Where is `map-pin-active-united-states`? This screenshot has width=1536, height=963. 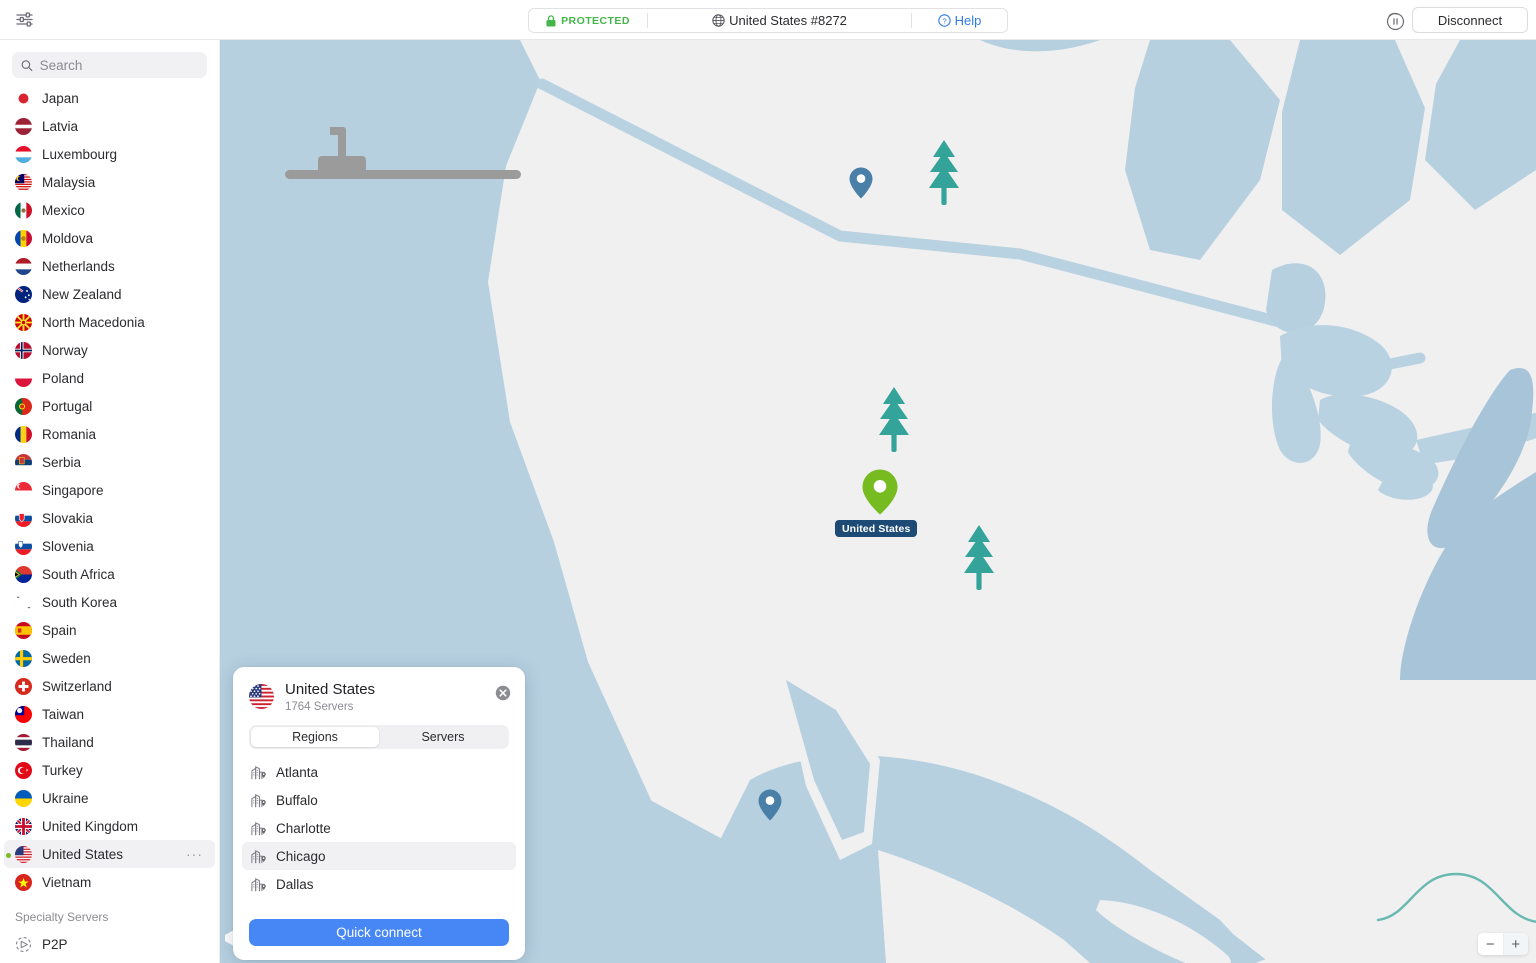
map-pin-active-united-states is located at coordinates (880, 492).